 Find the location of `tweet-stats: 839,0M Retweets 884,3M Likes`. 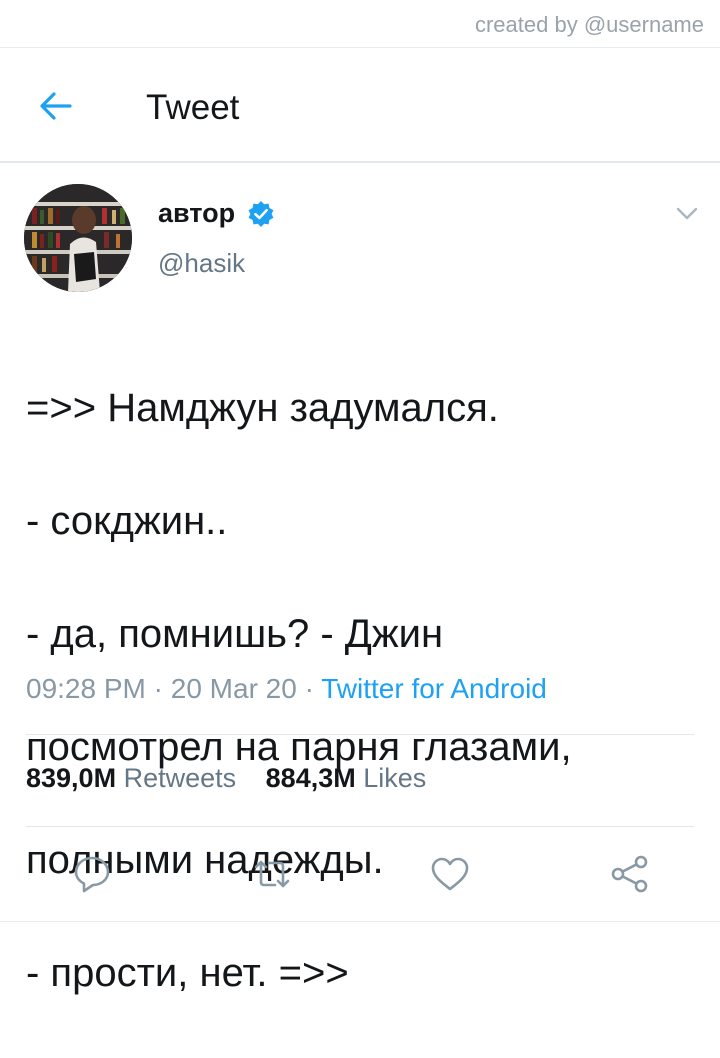

tweet-stats: 839,0M Retweets 884,3M Likes is located at coordinates (237, 778).